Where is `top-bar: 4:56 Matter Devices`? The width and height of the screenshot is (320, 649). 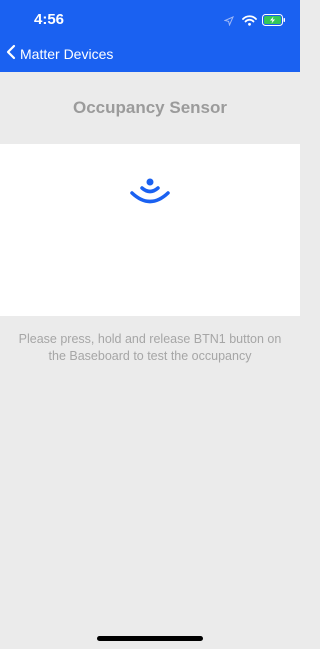 top-bar: 4:56 Matter Devices is located at coordinates (150, 36).